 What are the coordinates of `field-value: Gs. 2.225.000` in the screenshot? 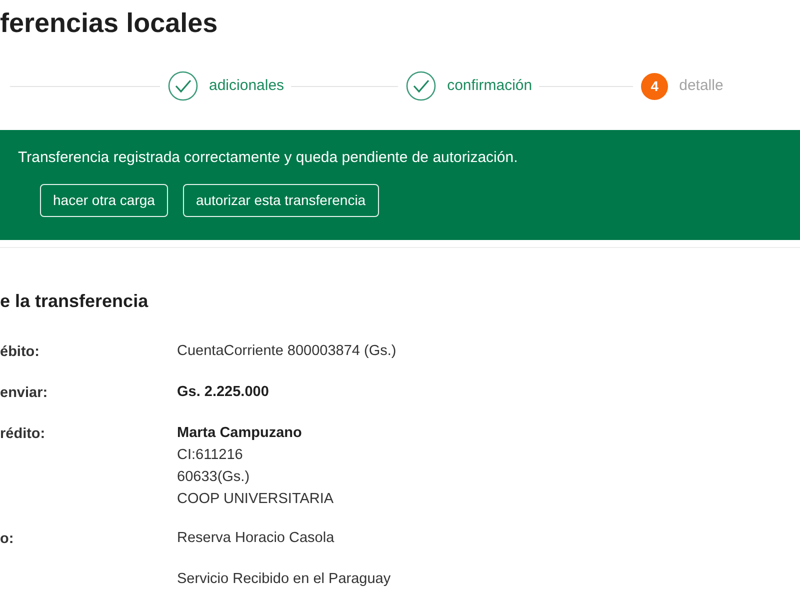 It's located at (223, 392).